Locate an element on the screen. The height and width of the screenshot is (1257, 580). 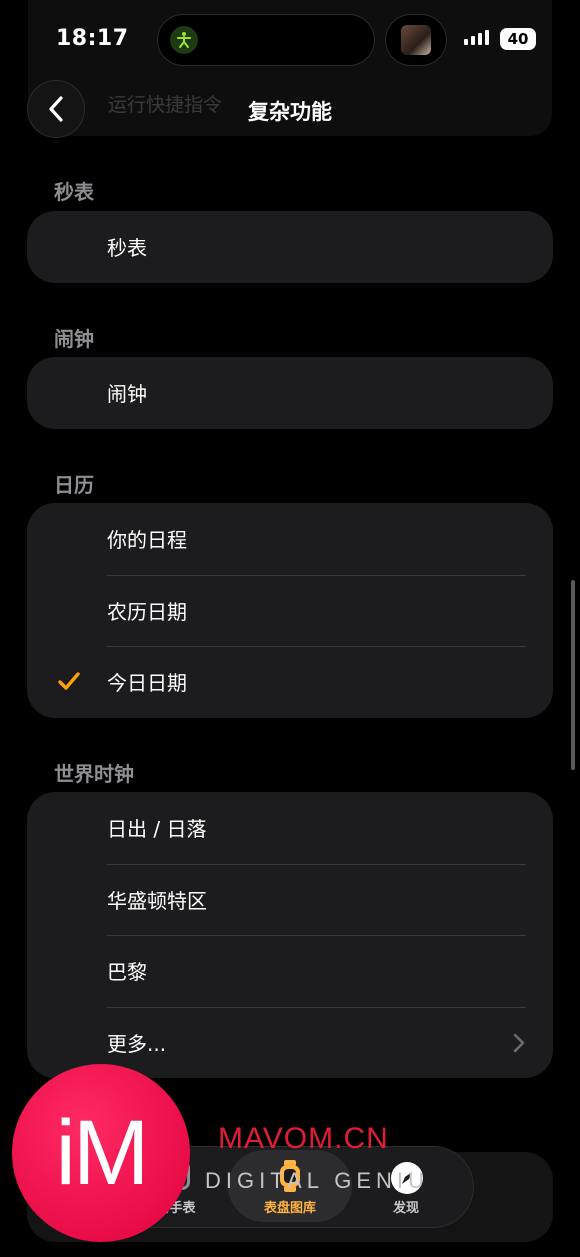
list-item-label: 华盛顿特区 is located at coordinates (157, 900).